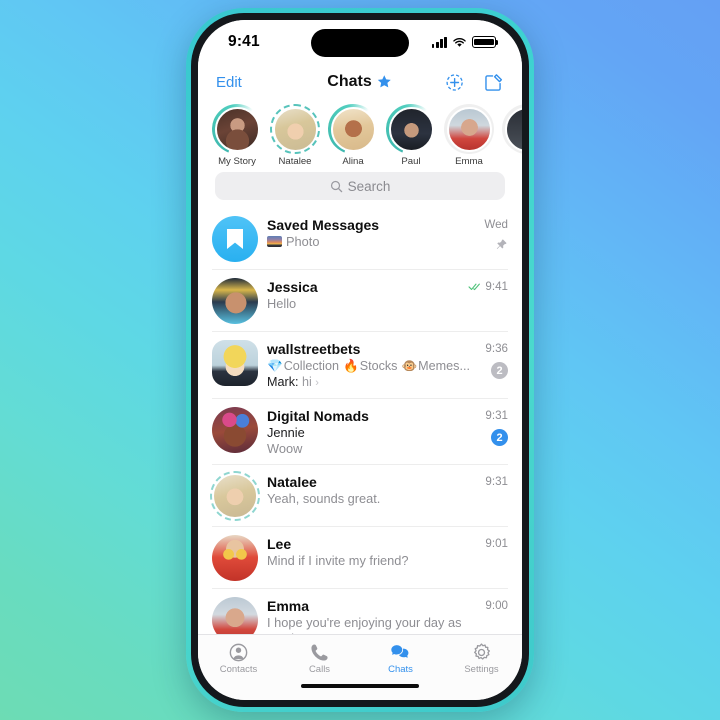  What do you see at coordinates (496, 543) in the screenshot?
I see `chat-time: 9:01` at bounding box center [496, 543].